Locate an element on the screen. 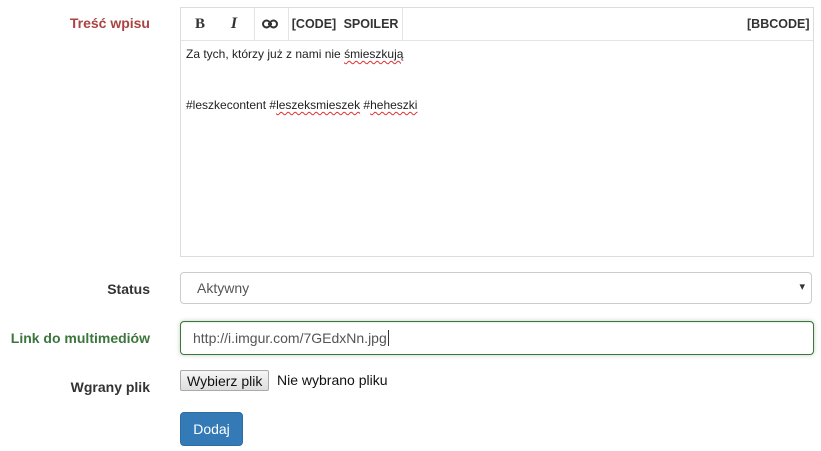  media-link-input: http://i.imgur.com/7GEdxNn.jpg is located at coordinates (497, 338).